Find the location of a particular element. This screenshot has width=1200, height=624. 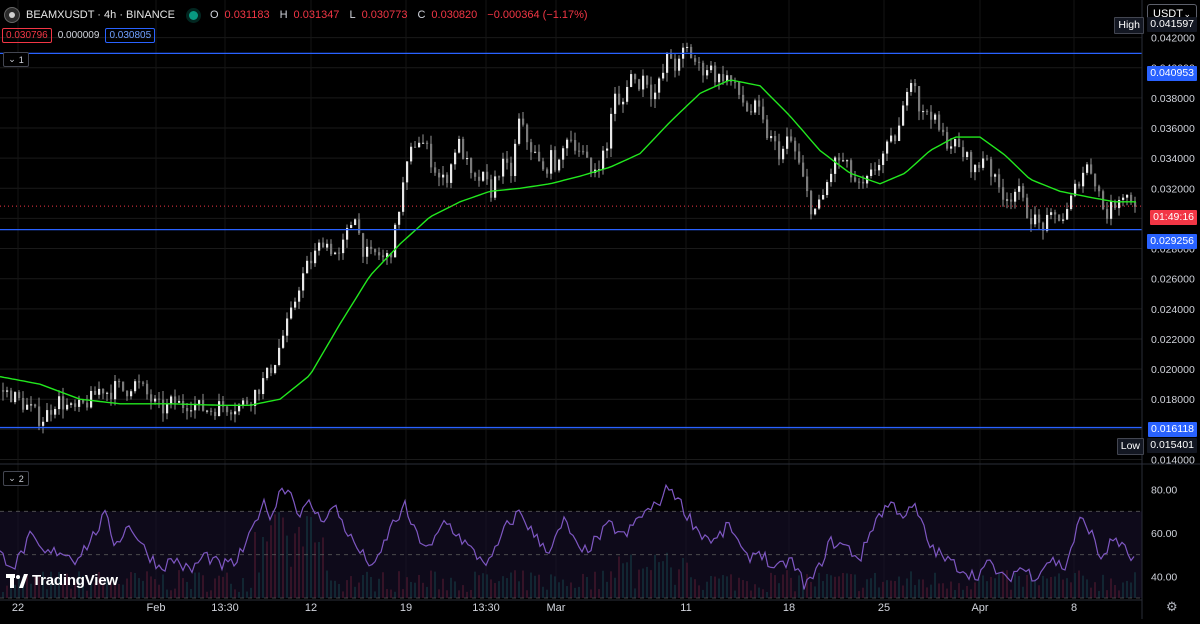

high-value: 0.031347 is located at coordinates (316, 15).